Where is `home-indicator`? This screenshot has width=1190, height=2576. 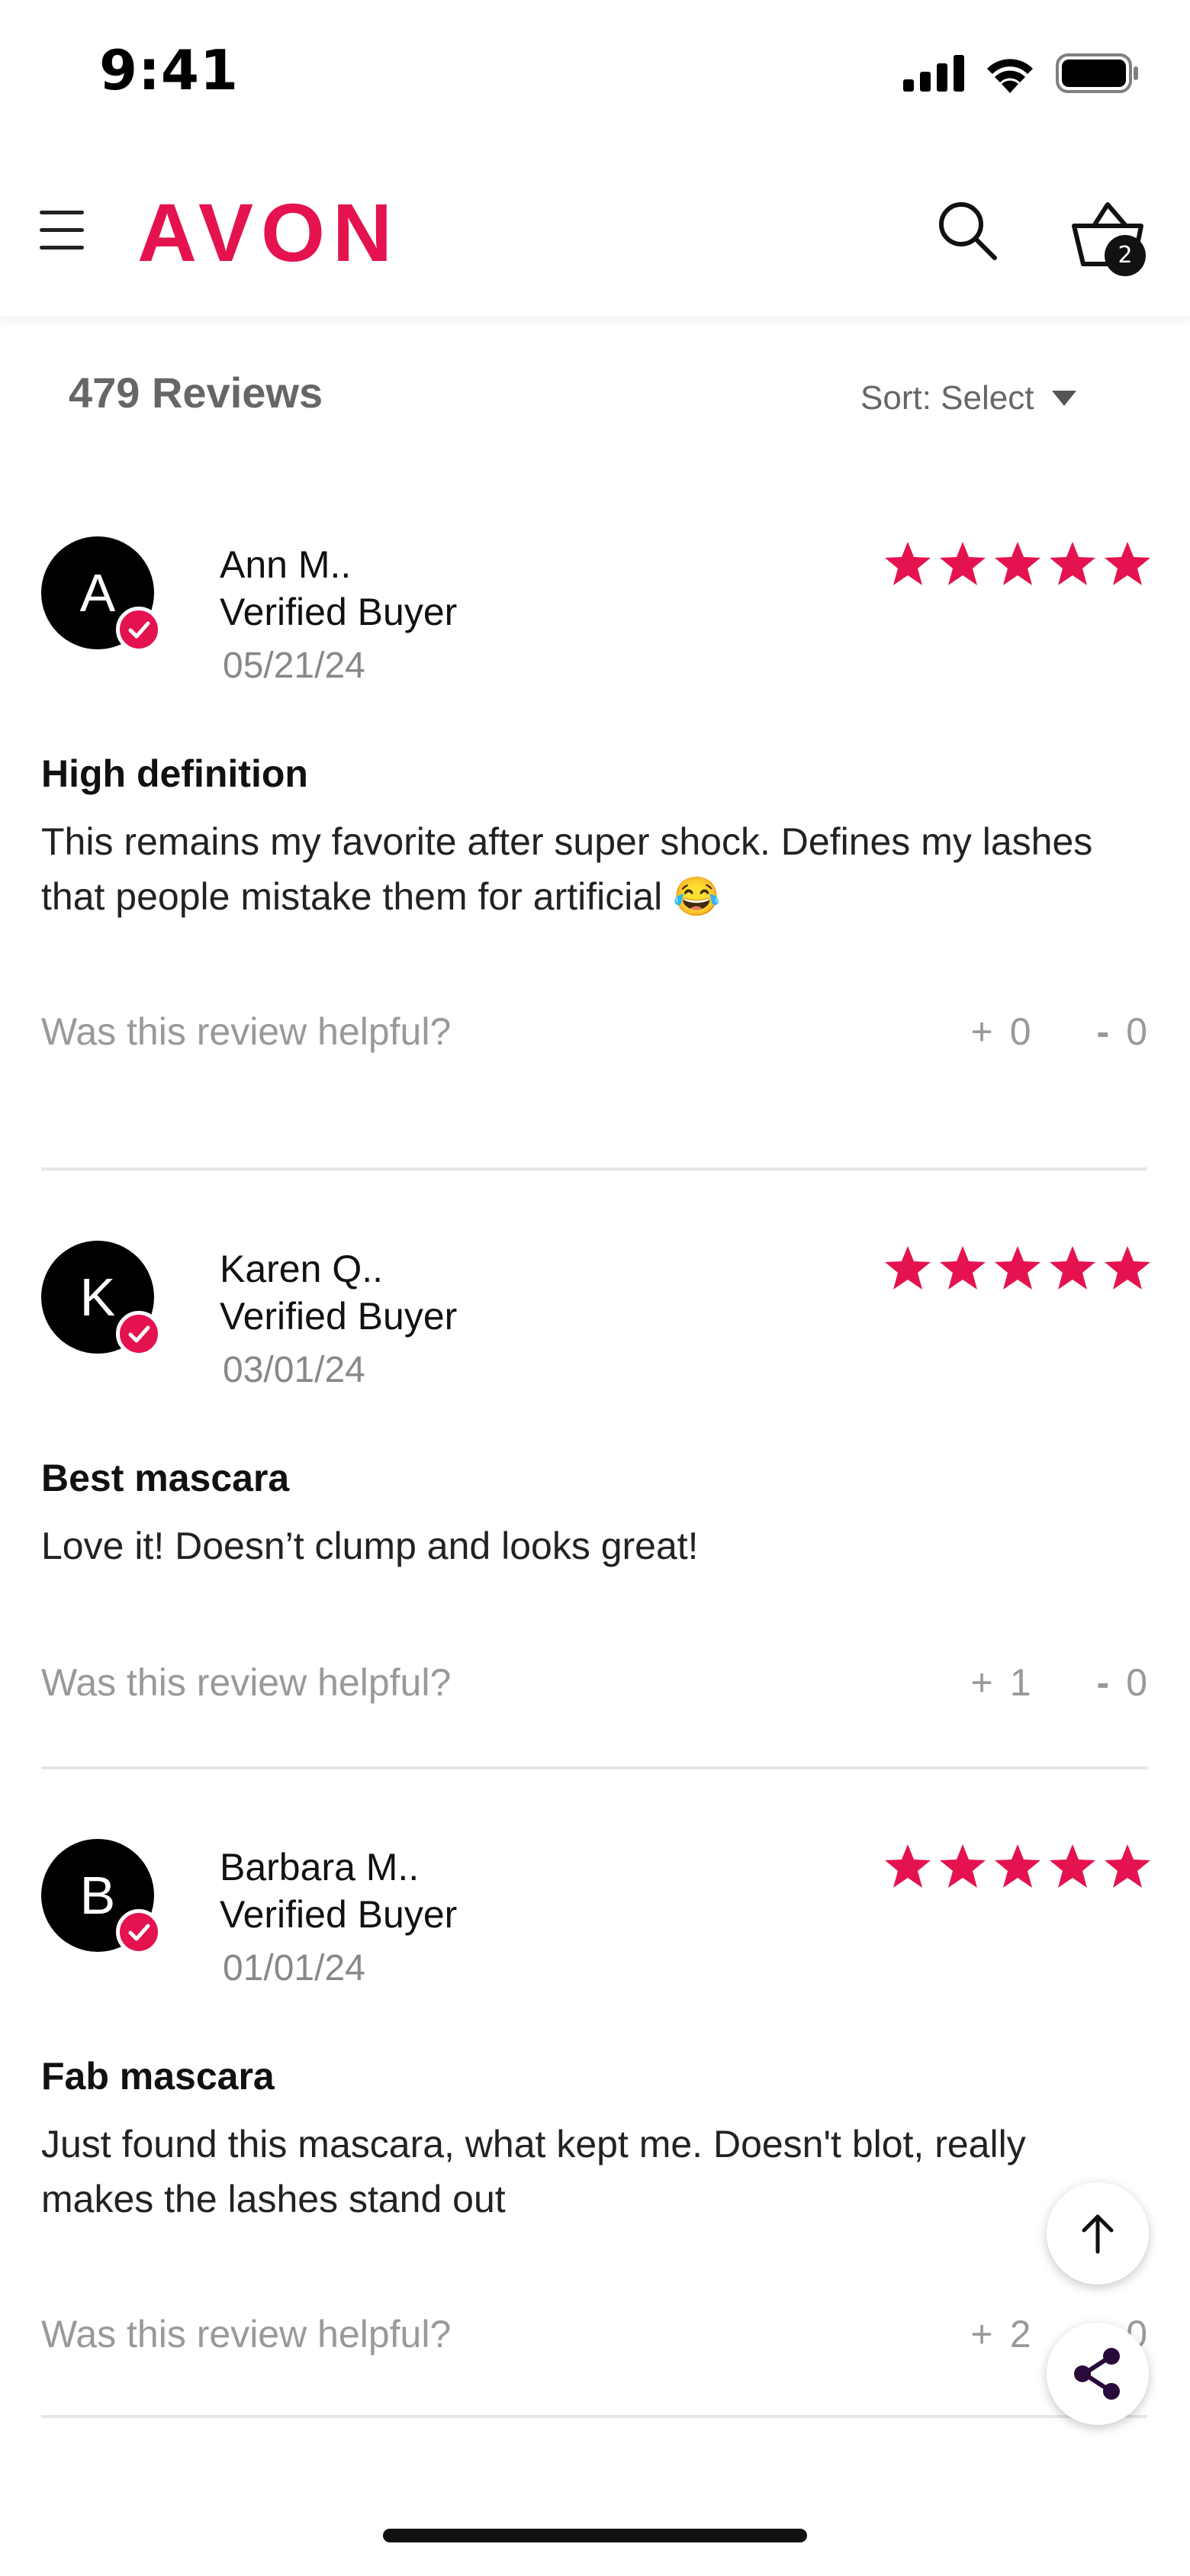 home-indicator is located at coordinates (595, 2535).